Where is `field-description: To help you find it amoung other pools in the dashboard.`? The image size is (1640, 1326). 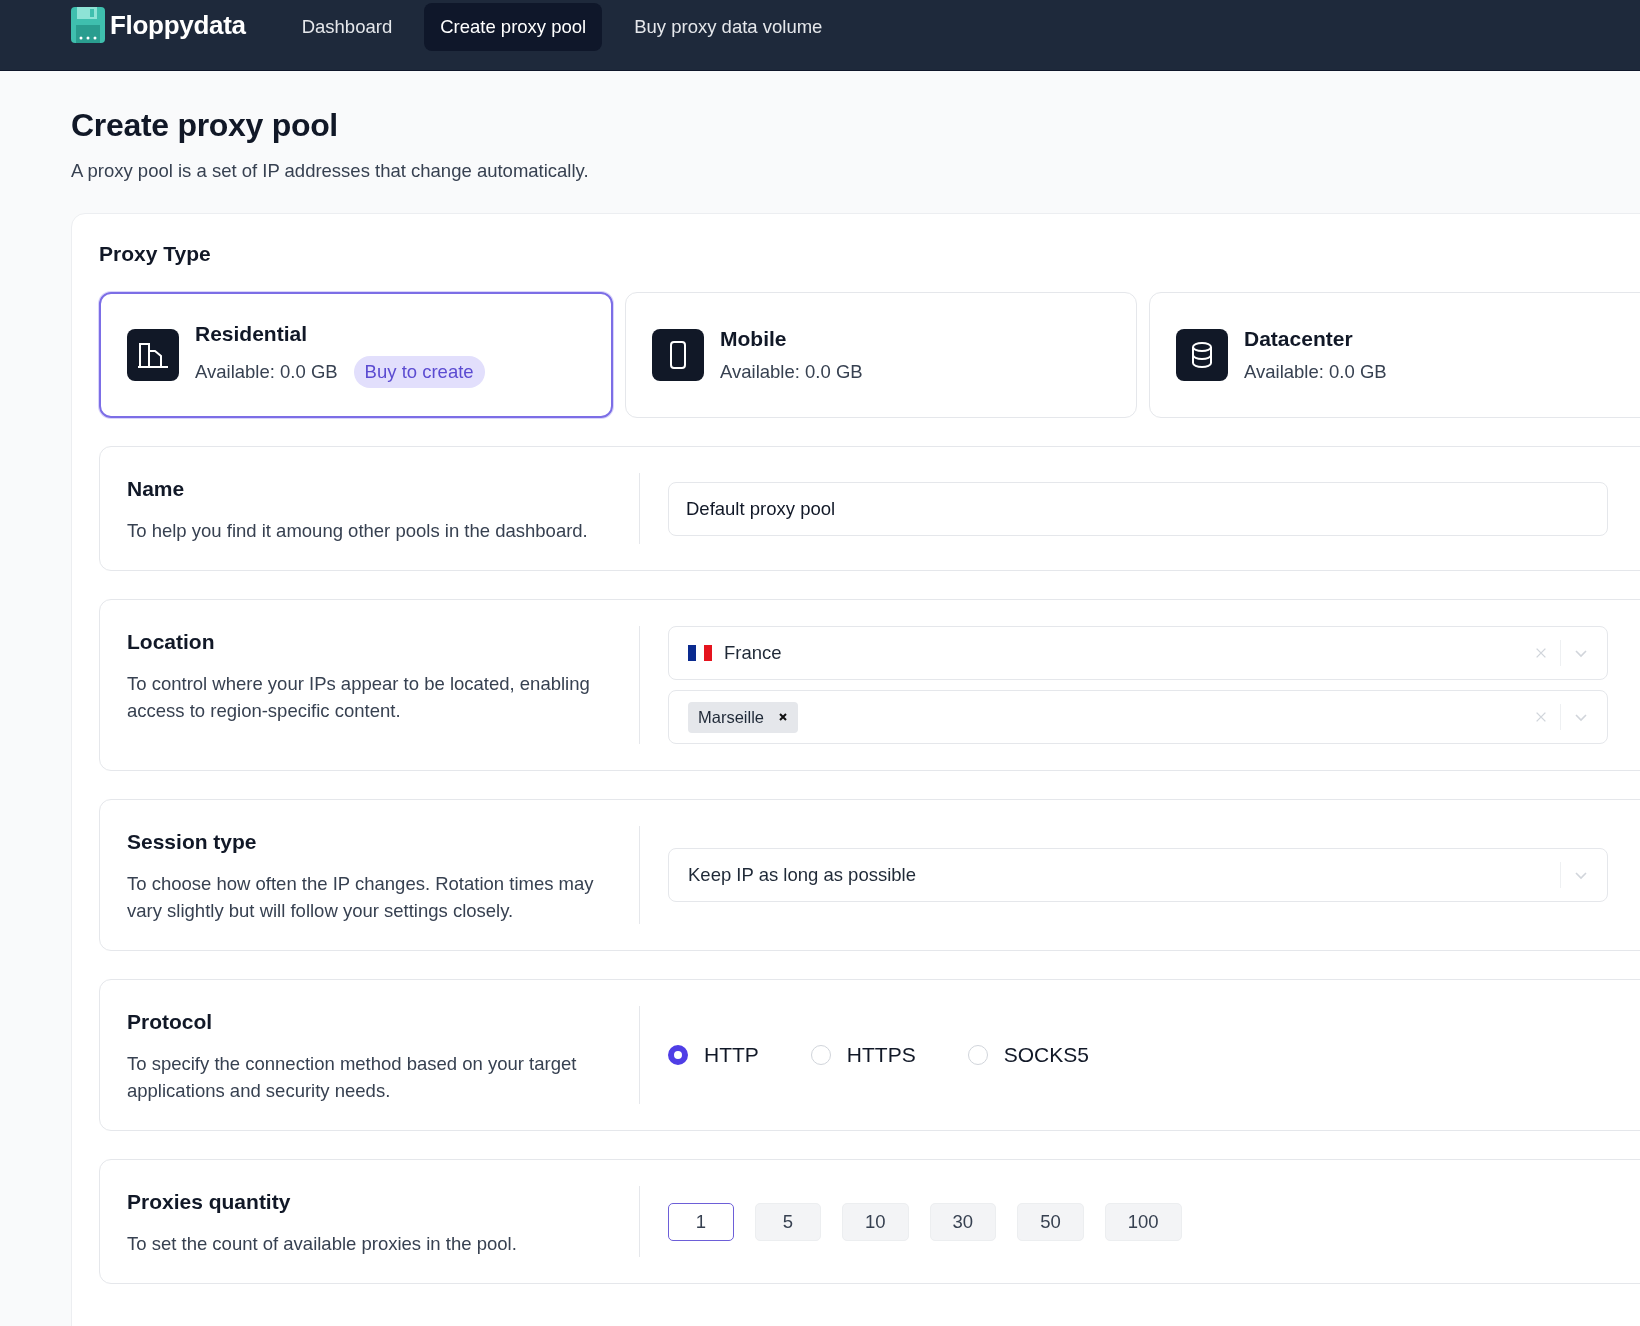
field-description: To help you find it amoung other pools in the dashboard. is located at coordinates (358, 531).